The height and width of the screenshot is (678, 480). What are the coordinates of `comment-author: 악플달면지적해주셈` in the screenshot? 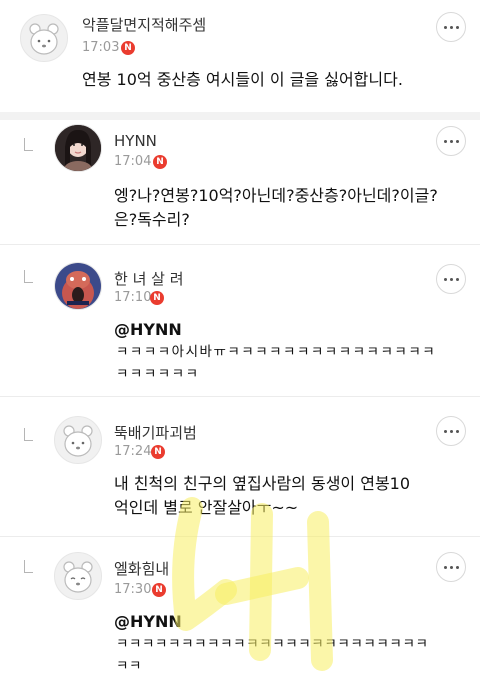 It's located at (144, 24).